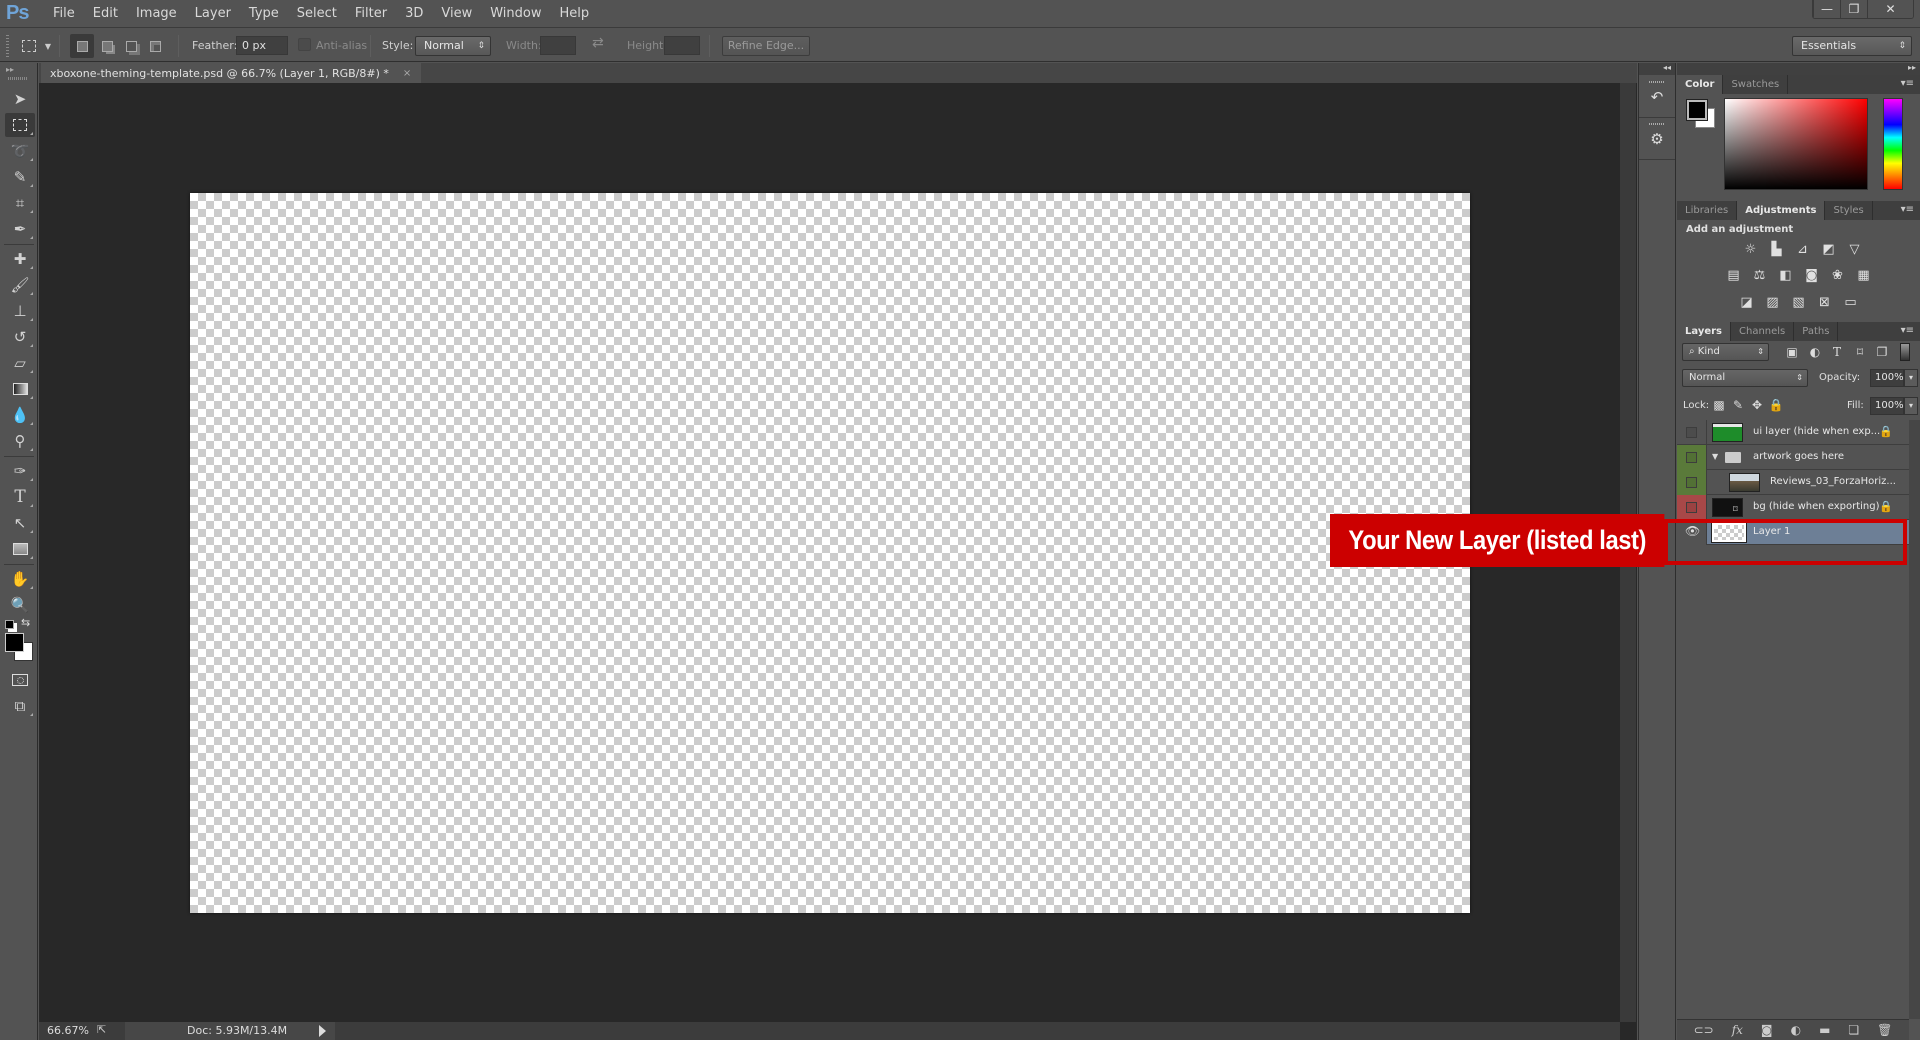 This screenshot has width=1920, height=1040. What do you see at coordinates (317, 14) in the screenshot?
I see `menu-select: Select` at bounding box center [317, 14].